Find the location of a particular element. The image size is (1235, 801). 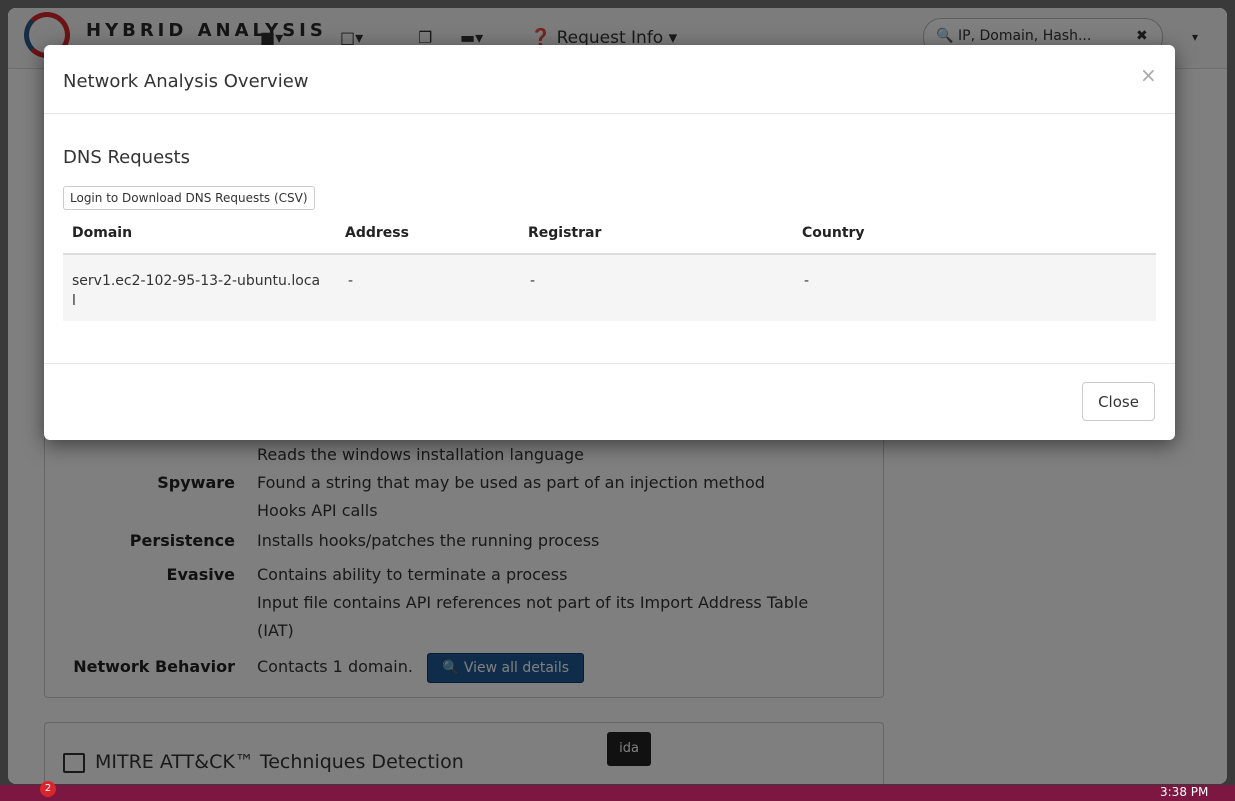

modal-title: Network Analysis Overview is located at coordinates (186, 81).